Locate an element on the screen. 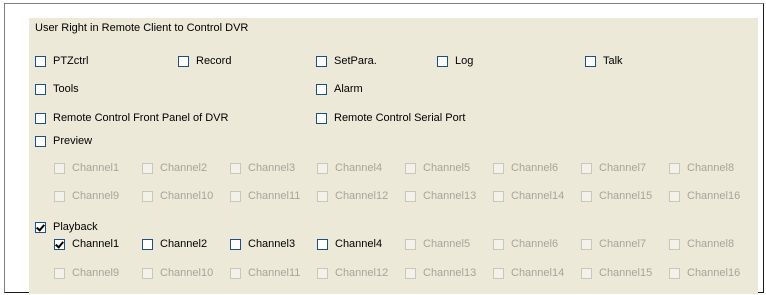  playback-channel-checkbox: Channel14 is located at coordinates (528, 273).